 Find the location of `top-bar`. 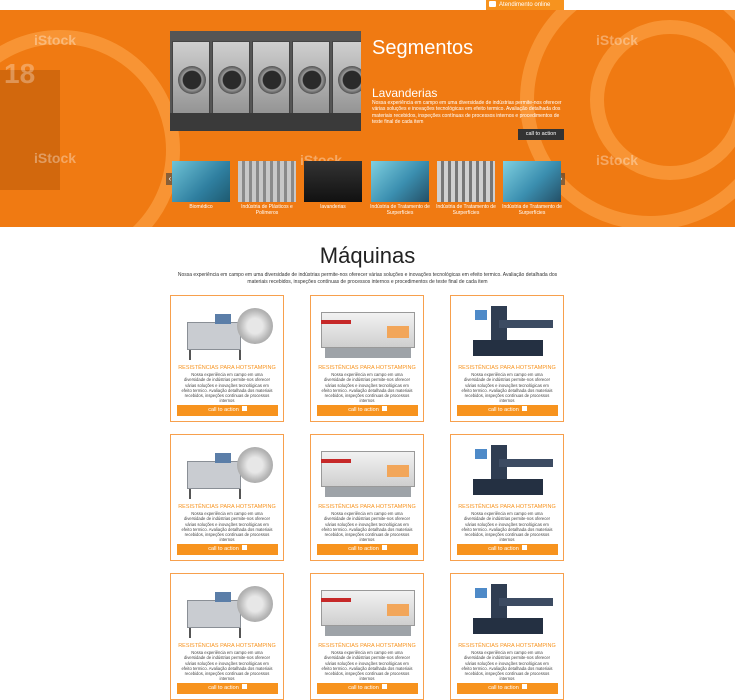

top-bar is located at coordinates (367, 5).